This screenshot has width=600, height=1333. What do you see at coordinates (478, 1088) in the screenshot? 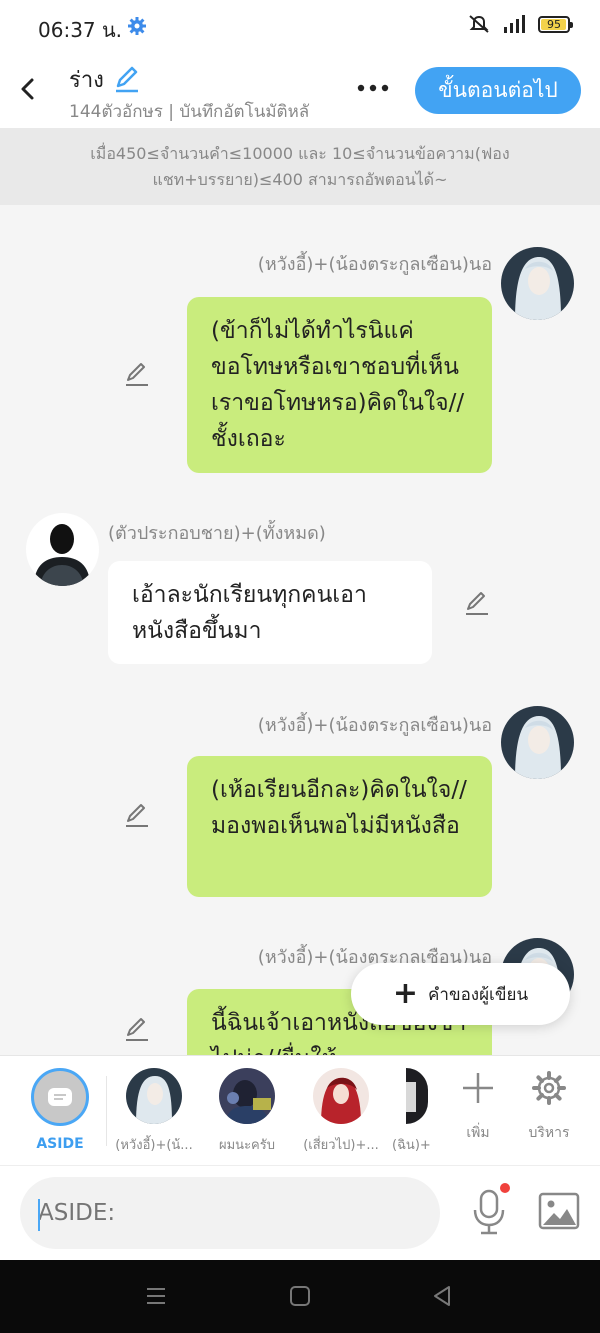
I see `plus-icon` at bounding box center [478, 1088].